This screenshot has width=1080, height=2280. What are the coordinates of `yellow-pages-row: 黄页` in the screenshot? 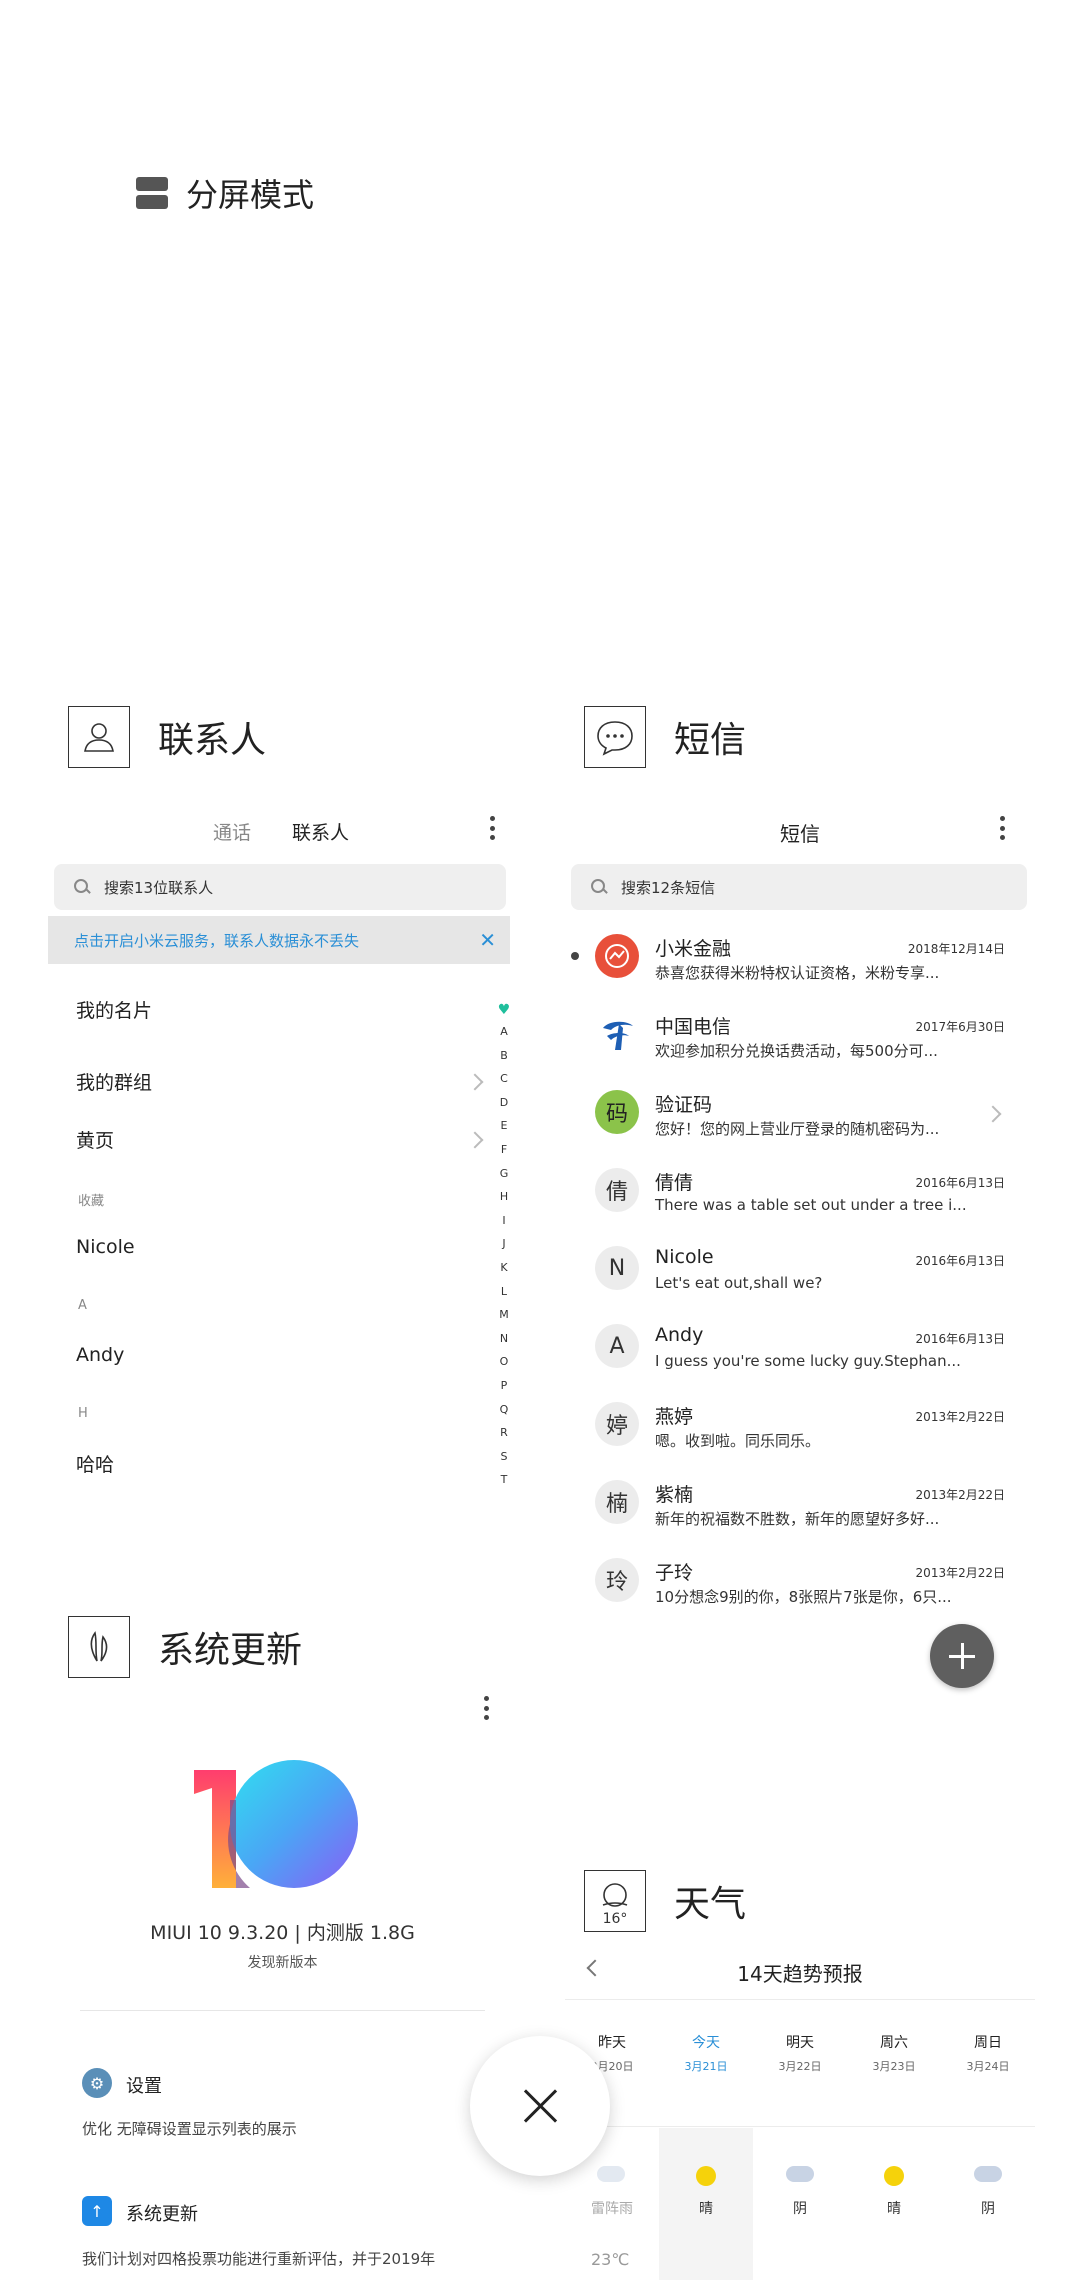 It's located at (95, 1139).